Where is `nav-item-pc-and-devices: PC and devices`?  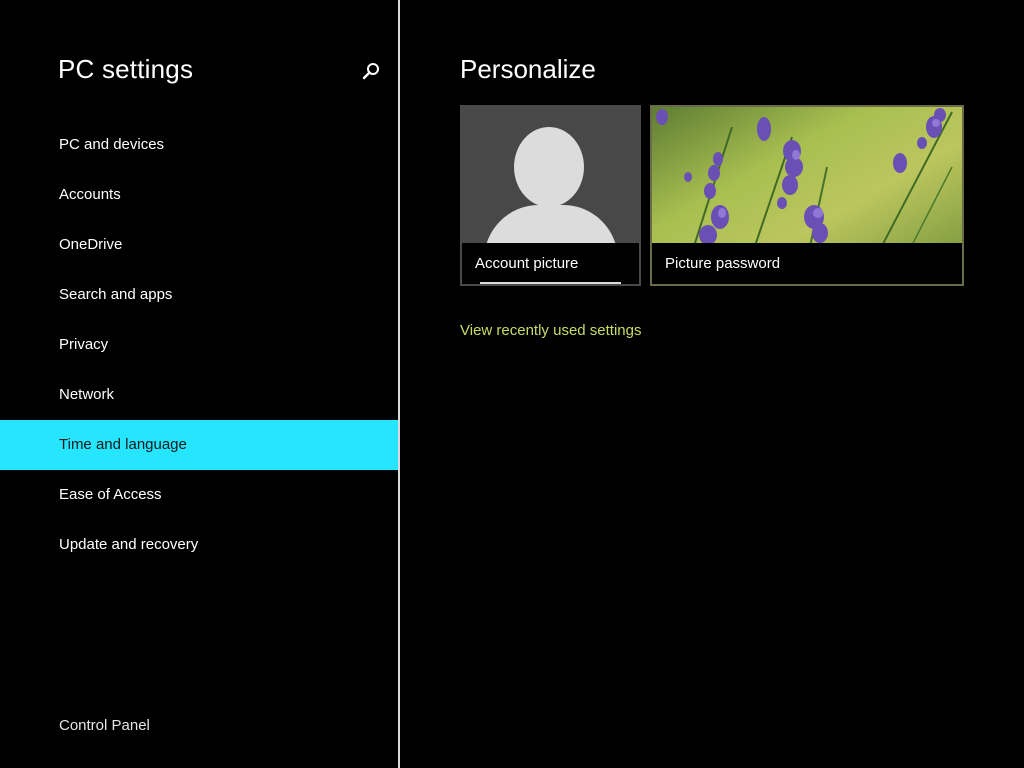
nav-item-pc-and-devices: PC and devices is located at coordinates (199, 145).